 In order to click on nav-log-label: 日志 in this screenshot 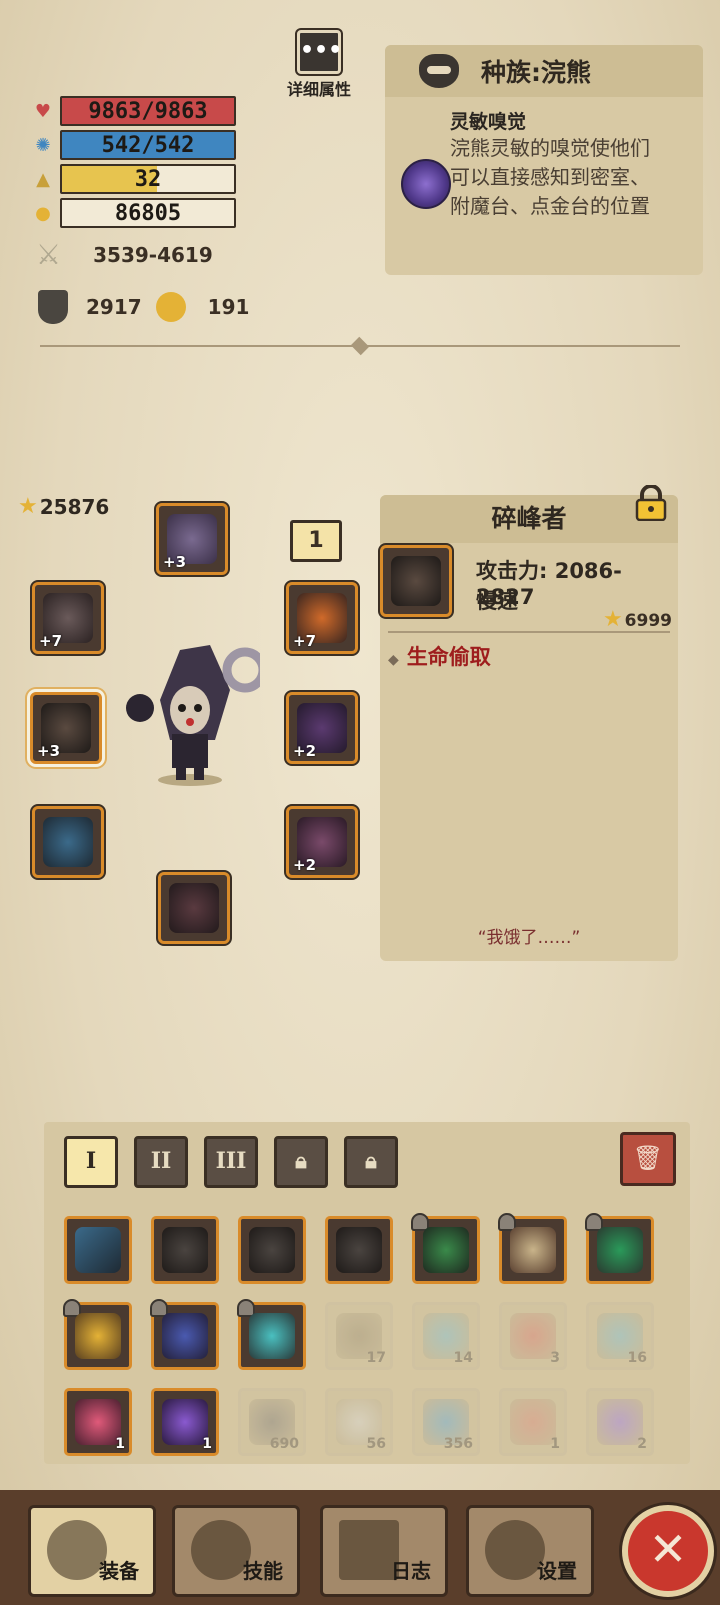, I will do `click(411, 1571)`.